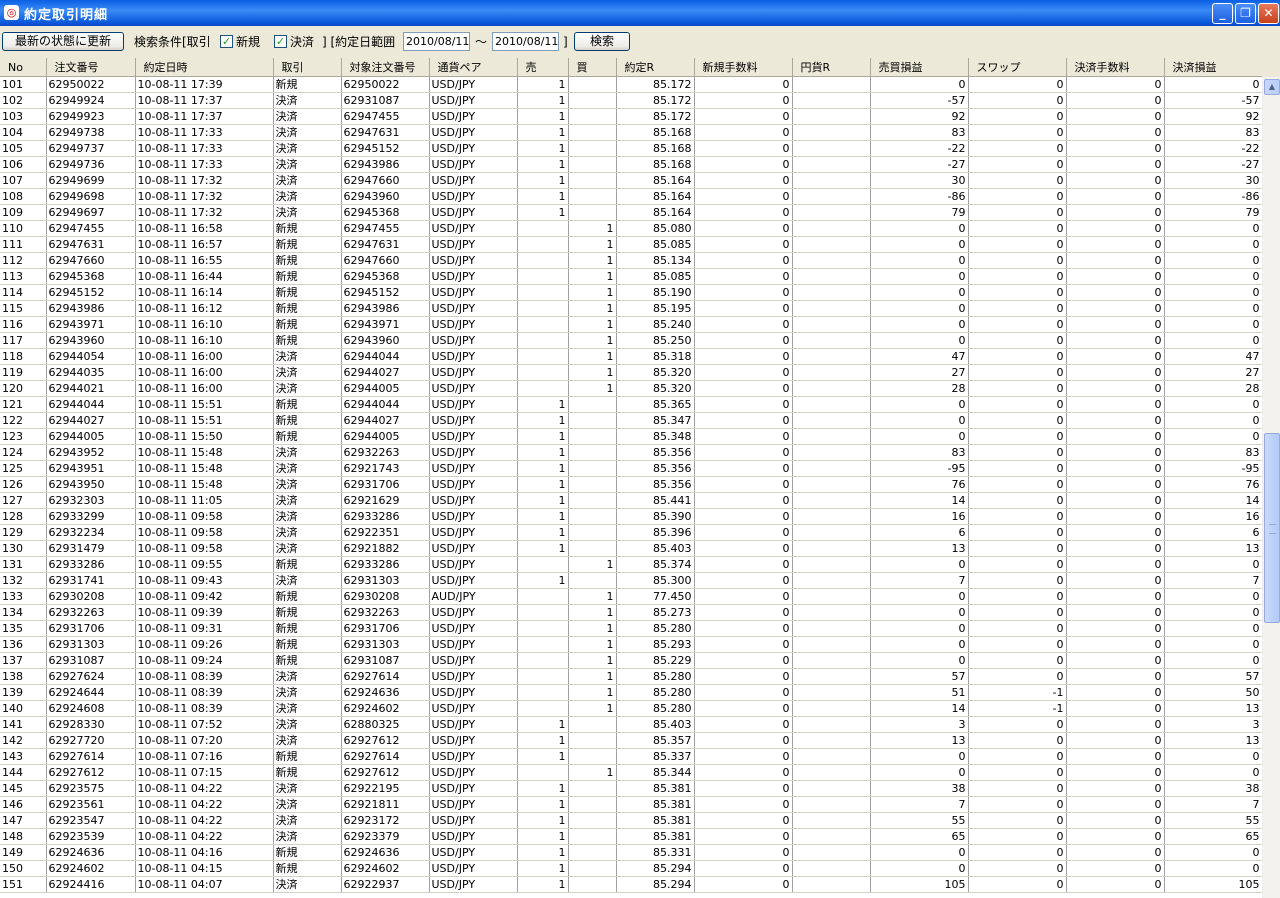 The image size is (1280, 898). What do you see at coordinates (919, 212) in the screenshot?
I see `table-cell: 79` at bounding box center [919, 212].